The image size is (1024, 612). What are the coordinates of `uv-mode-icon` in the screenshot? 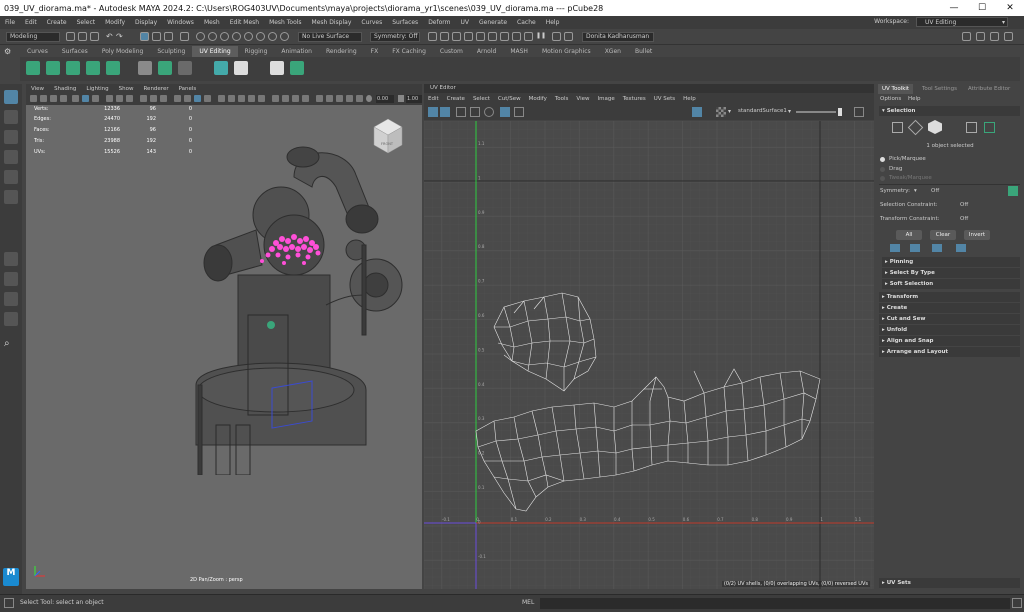 It's located at (971, 127).